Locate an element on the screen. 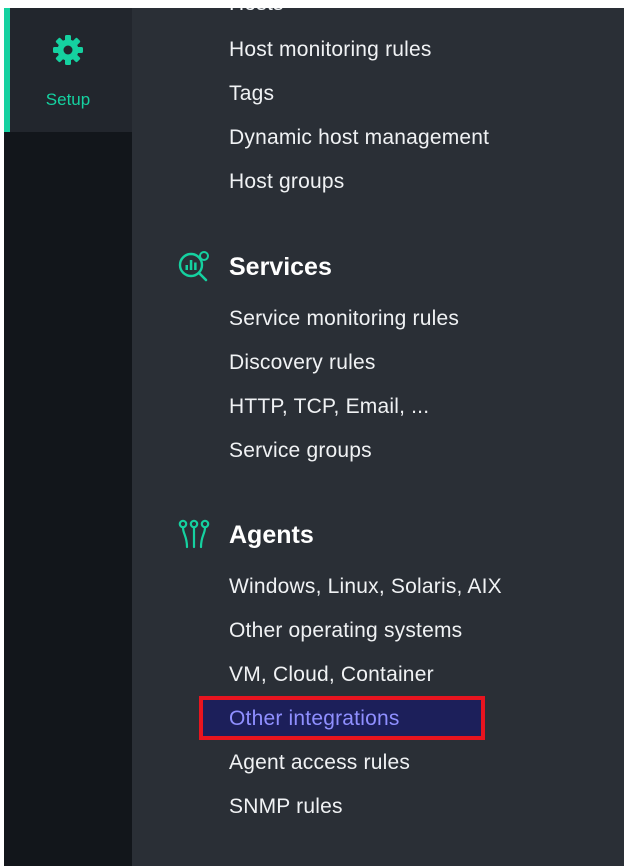  menu-item-tags: Tags is located at coordinates (251, 94).